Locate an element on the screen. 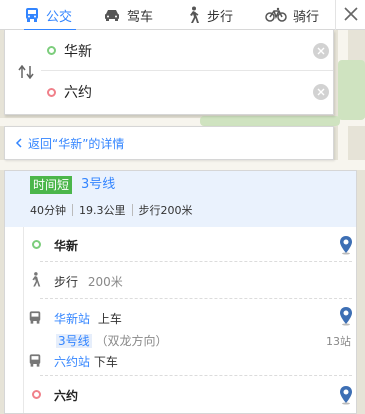 Image resolution: width=365 pixels, height=414 pixels. car-icon is located at coordinates (112, 15).